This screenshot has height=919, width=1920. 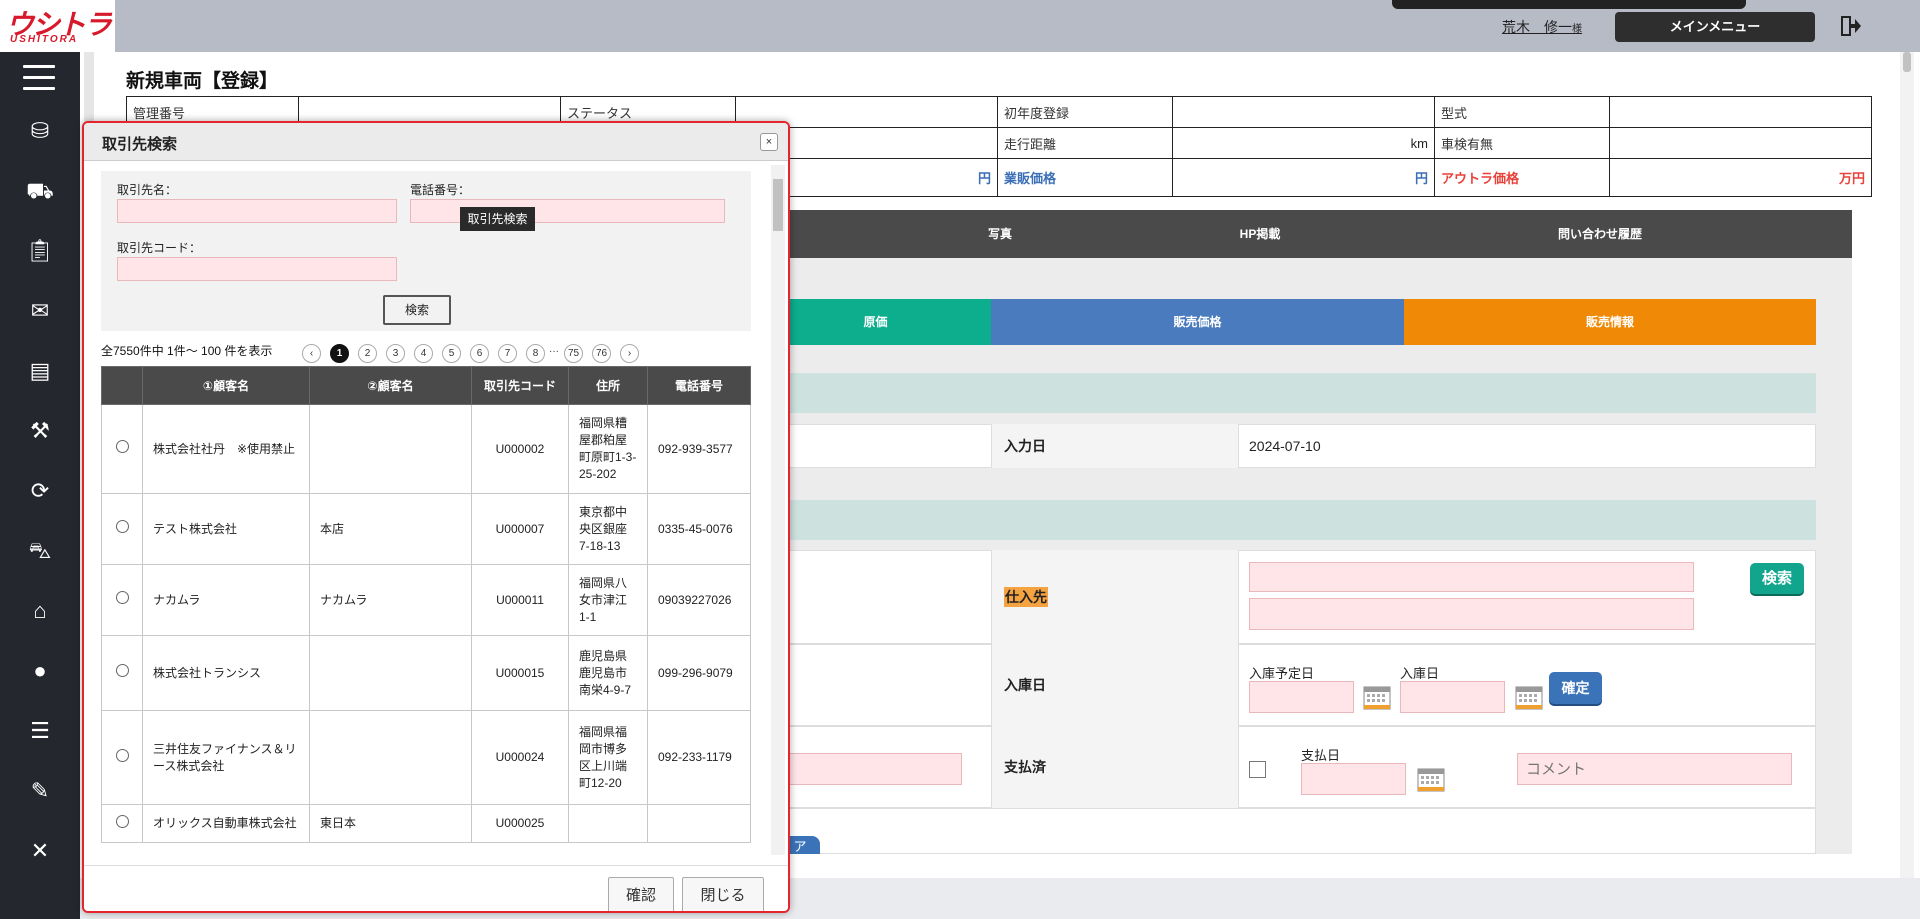 I want to click on mail-icon: ✉, so click(x=40, y=311).